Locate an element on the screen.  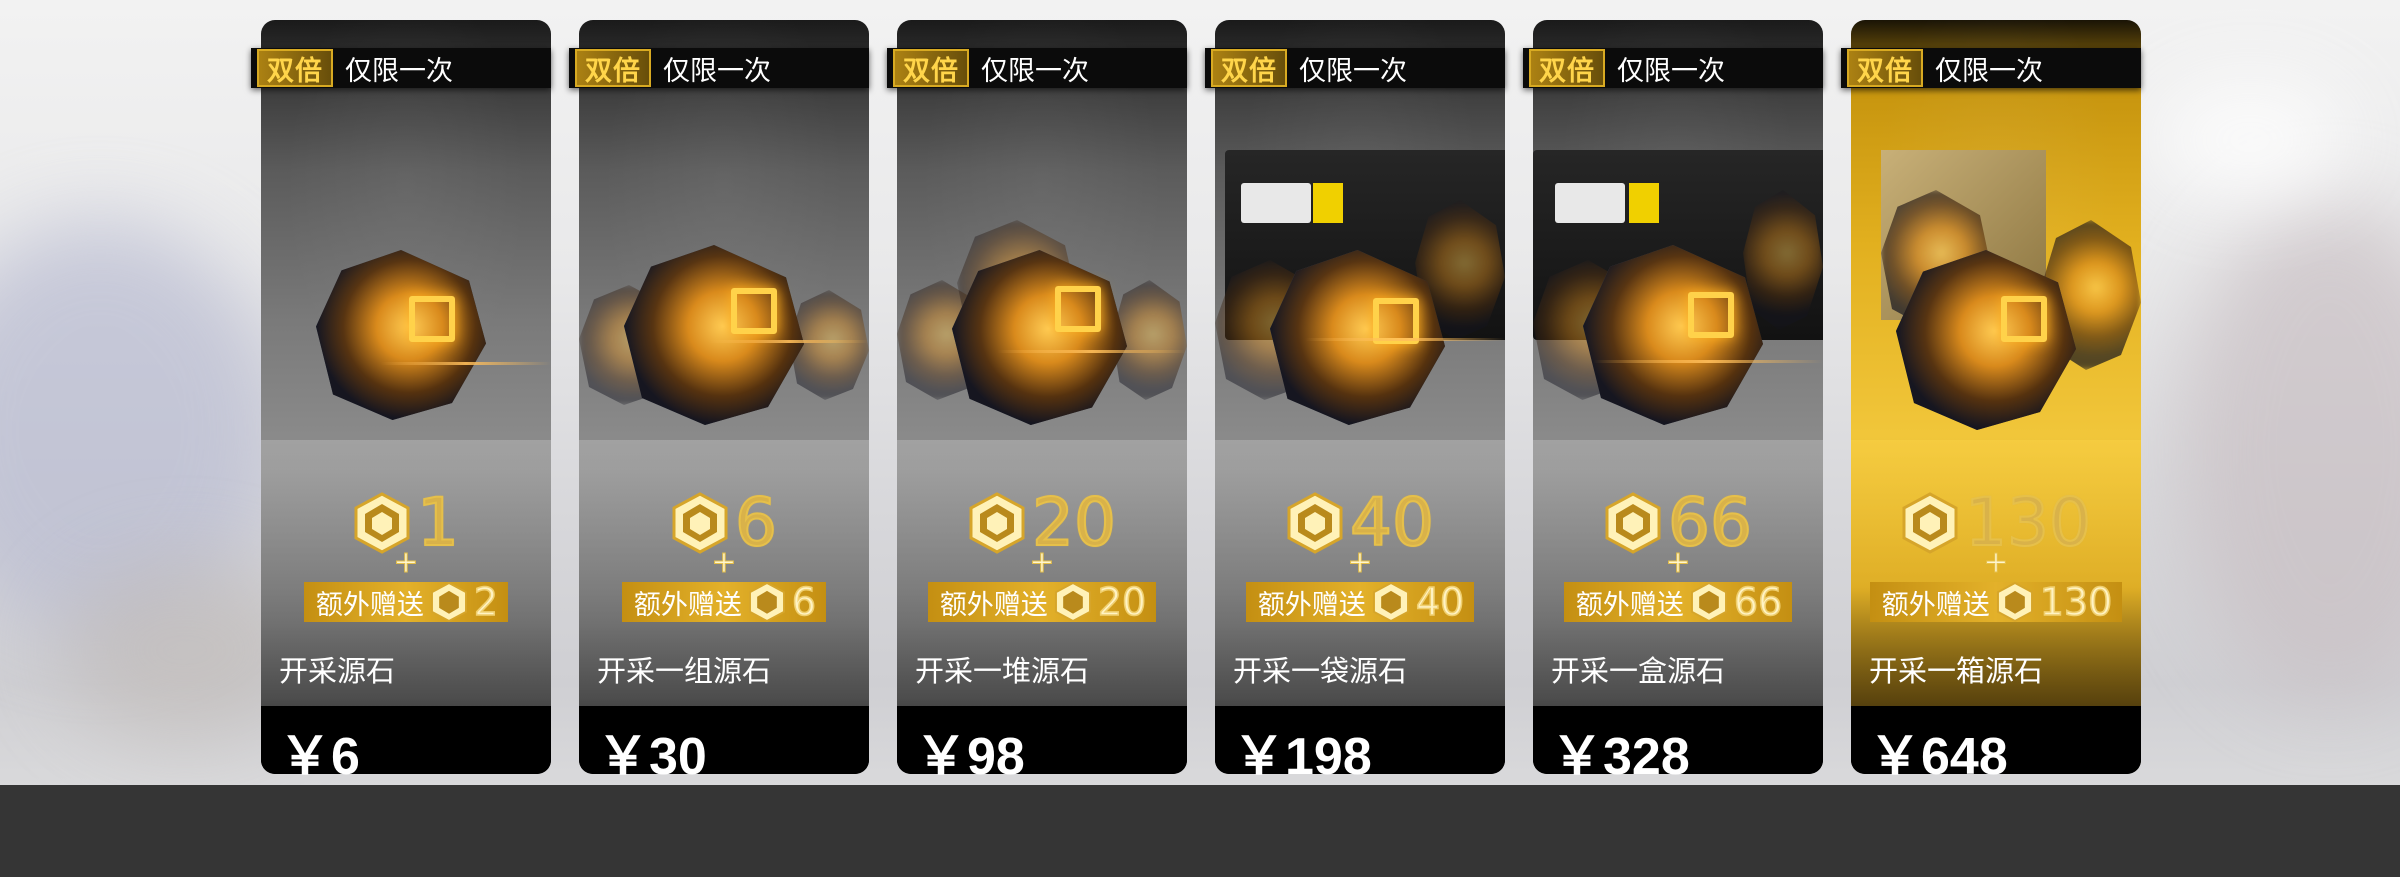
price-label: ￥6 is located at coordinates (319, 757).